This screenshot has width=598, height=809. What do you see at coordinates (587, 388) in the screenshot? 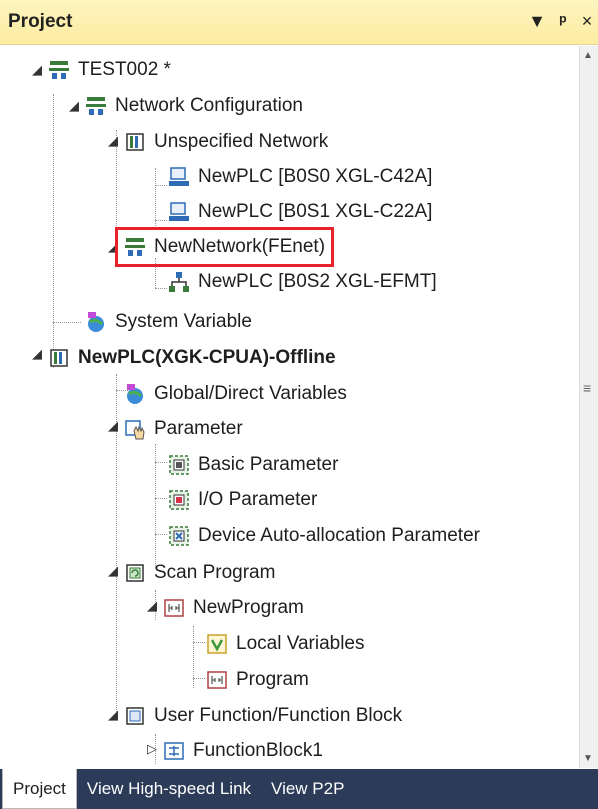
I see `scroll-grip-icon: ≡` at bounding box center [587, 388].